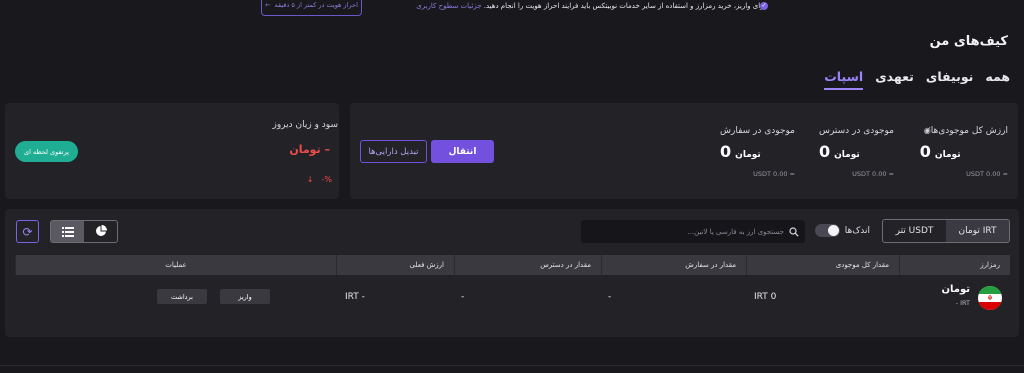 This screenshot has height=373, width=1024. What do you see at coordinates (46, 151) in the screenshot?
I see `instant-portfolio-button: پرتفوی لحظه ای` at bounding box center [46, 151].